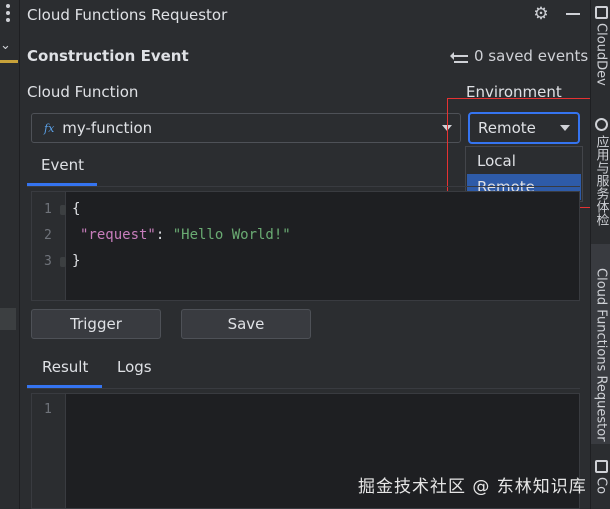 This screenshot has height=509, width=610. Describe the element at coordinates (48, 235) in the screenshot. I see `line-number: 2` at that location.